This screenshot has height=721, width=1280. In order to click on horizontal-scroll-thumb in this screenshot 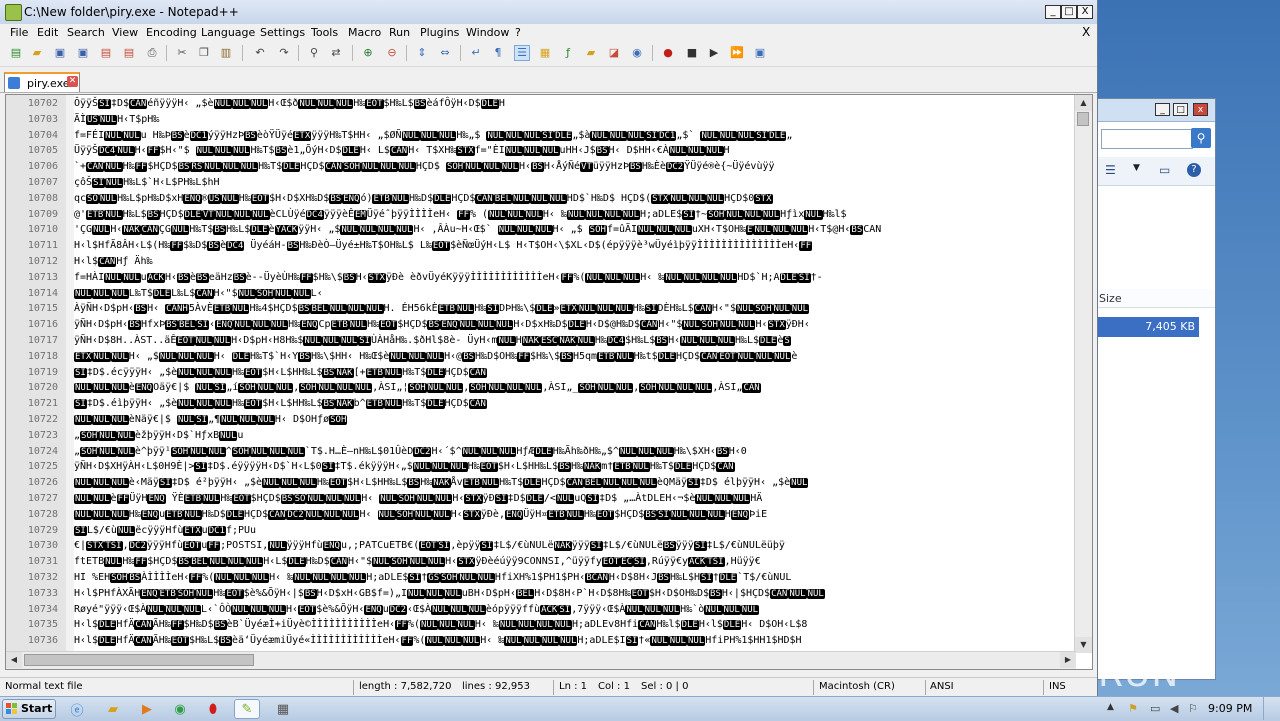, I will do `click(139, 660)`.